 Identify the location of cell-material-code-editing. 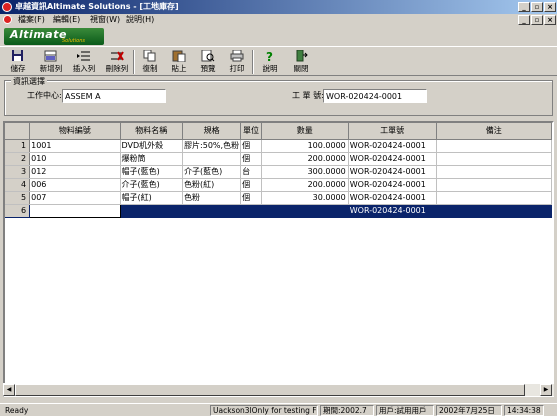
(75, 210).